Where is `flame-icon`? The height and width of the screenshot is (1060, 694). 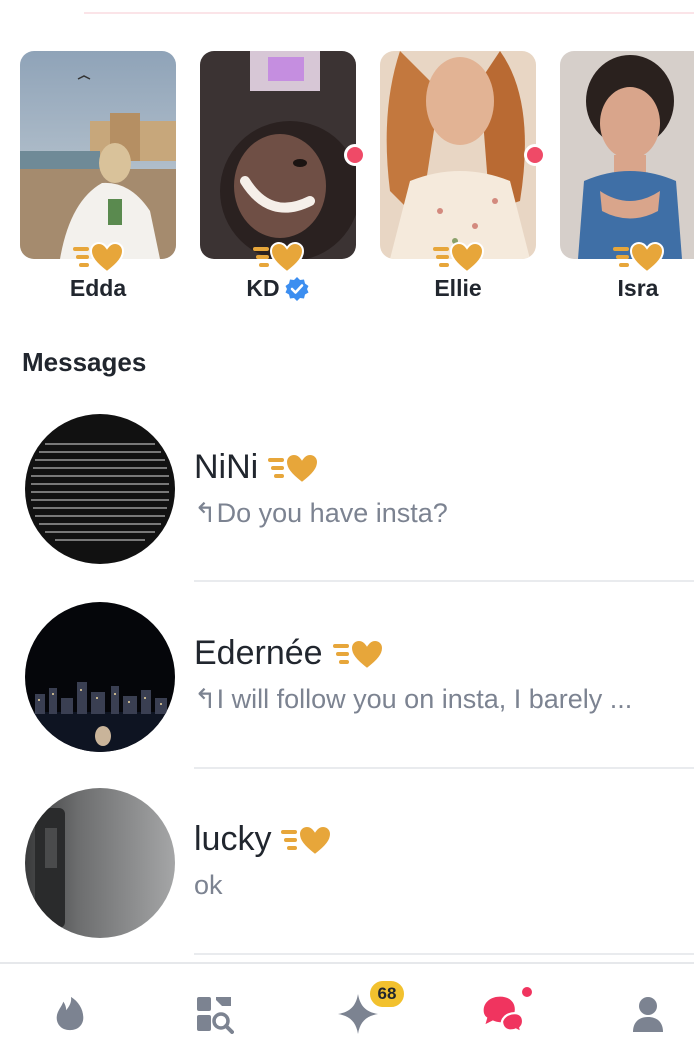
flame-icon is located at coordinates (70, 1014).